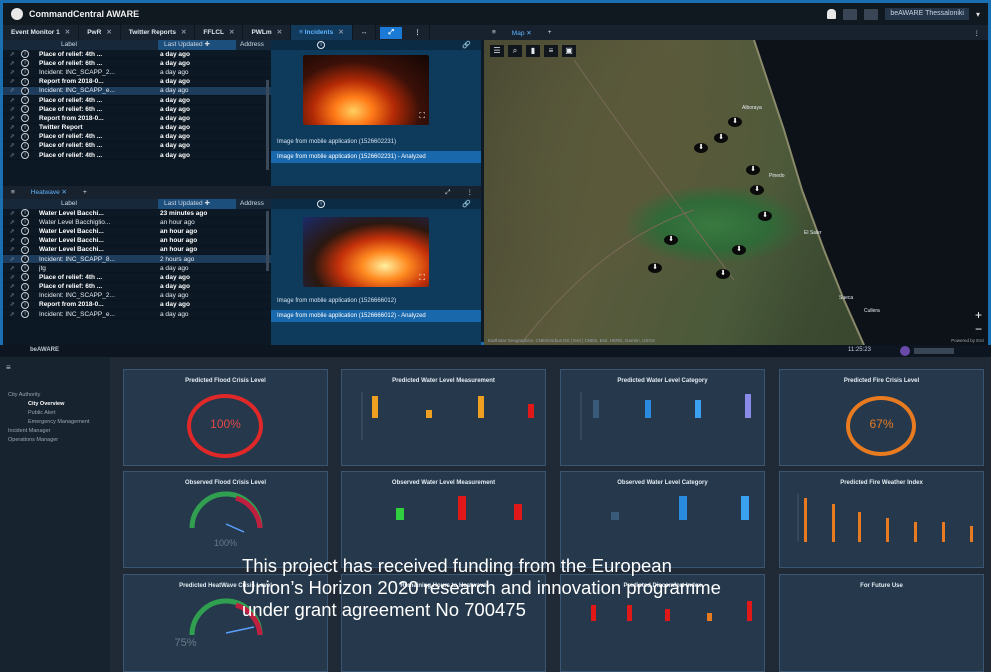  Describe the element at coordinates (443, 519) in the screenshot. I see `card-observed-water-level-measurement: Observed Water Level Measurement` at that location.